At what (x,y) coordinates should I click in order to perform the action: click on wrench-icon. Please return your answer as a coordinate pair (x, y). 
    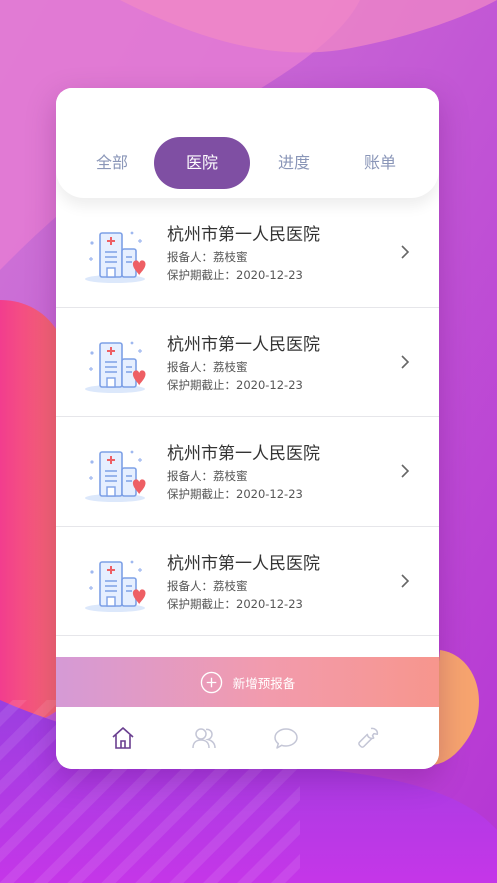
    Looking at the image, I should click on (368, 738).